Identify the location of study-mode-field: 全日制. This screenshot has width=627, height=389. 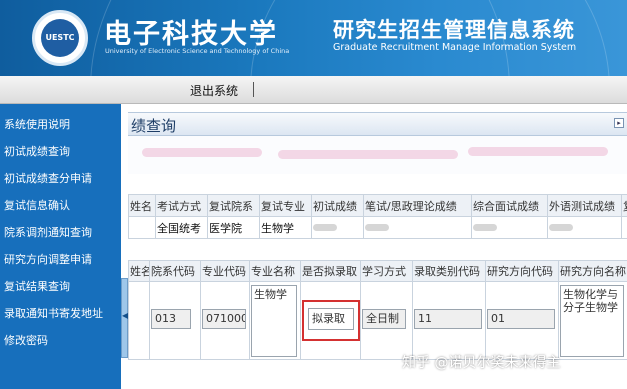
(384, 319).